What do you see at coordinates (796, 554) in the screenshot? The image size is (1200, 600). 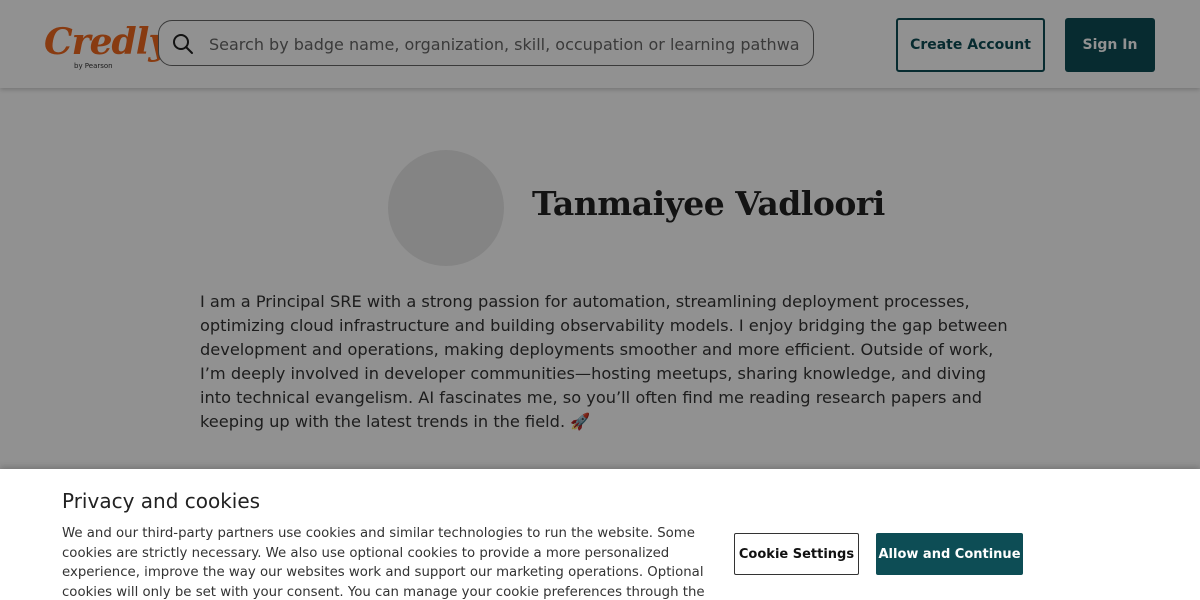 I see `cookie-settings-button: Cookie Settings` at bounding box center [796, 554].